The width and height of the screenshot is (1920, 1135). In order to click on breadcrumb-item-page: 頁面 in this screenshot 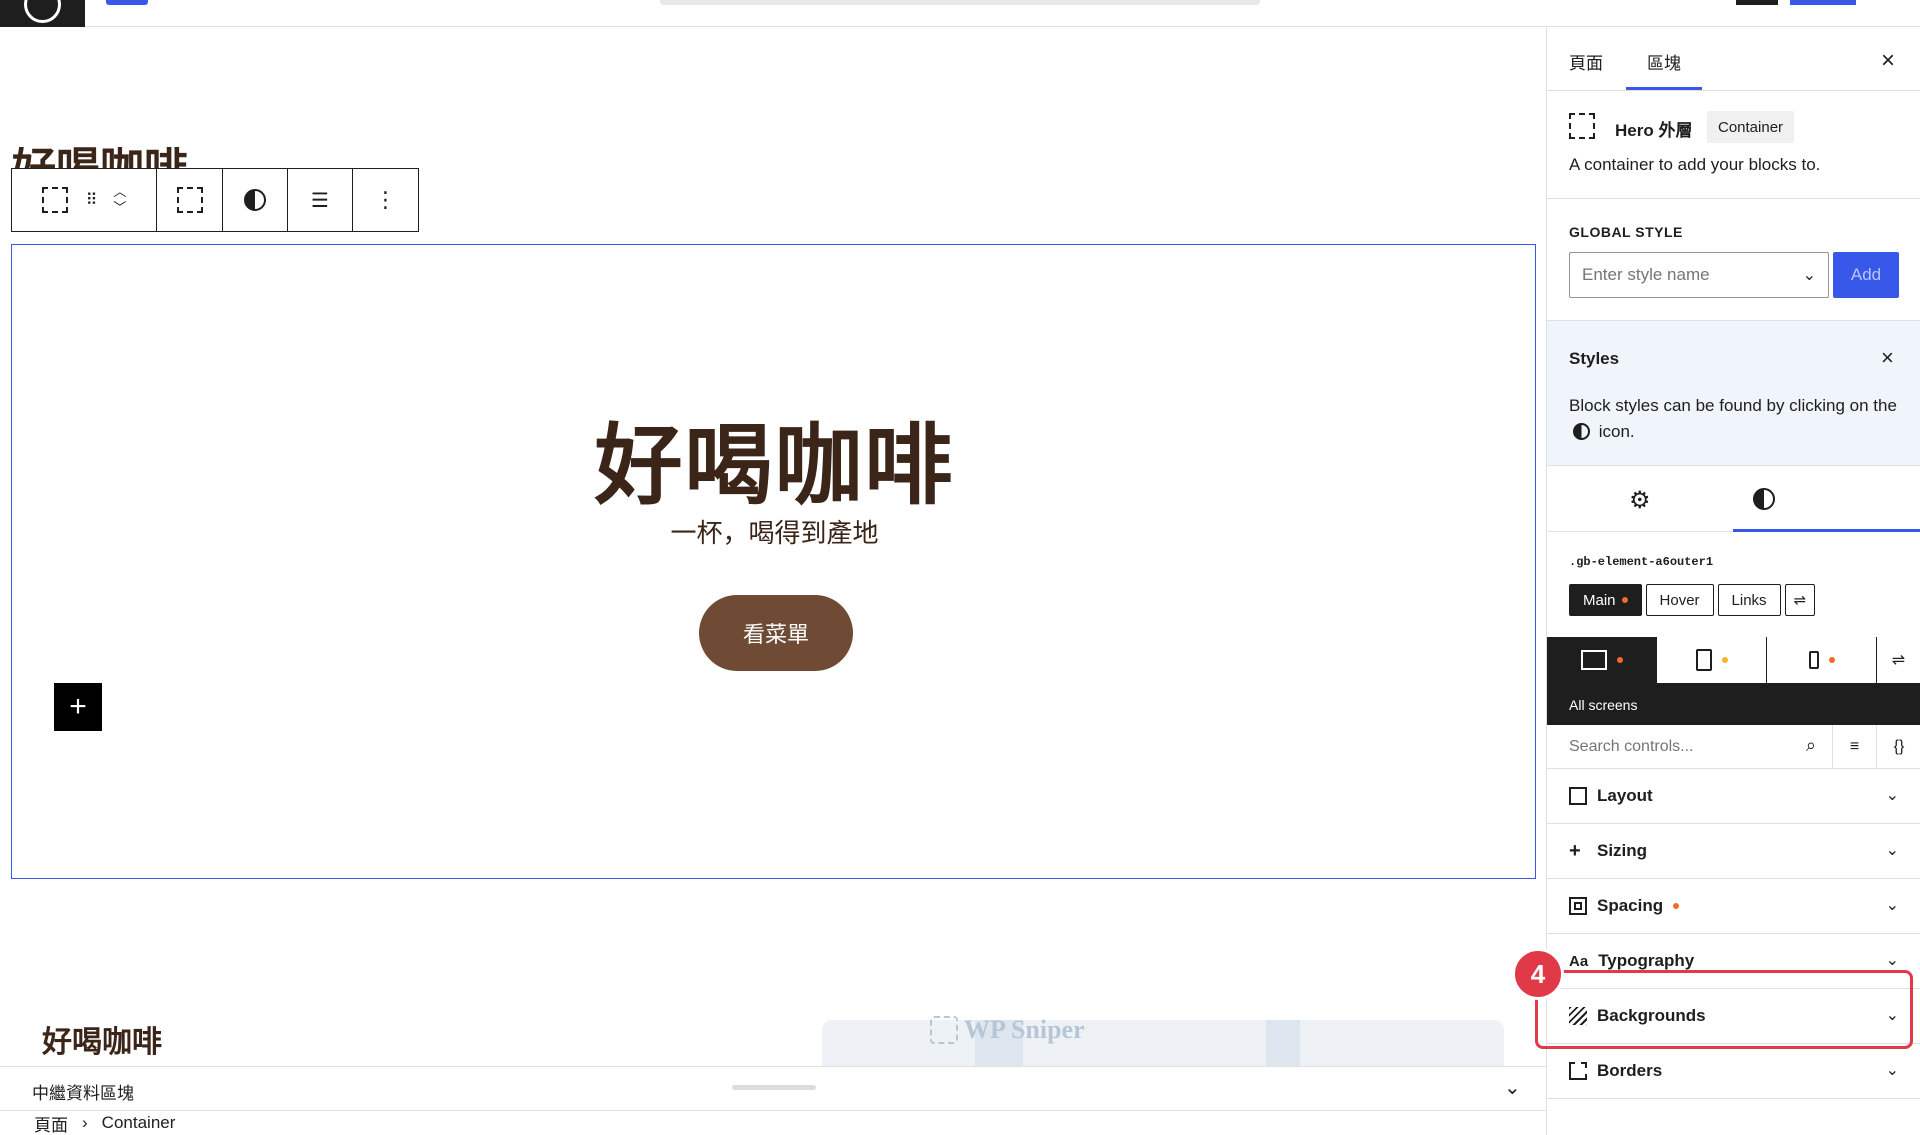, I will do `click(51, 1123)`.